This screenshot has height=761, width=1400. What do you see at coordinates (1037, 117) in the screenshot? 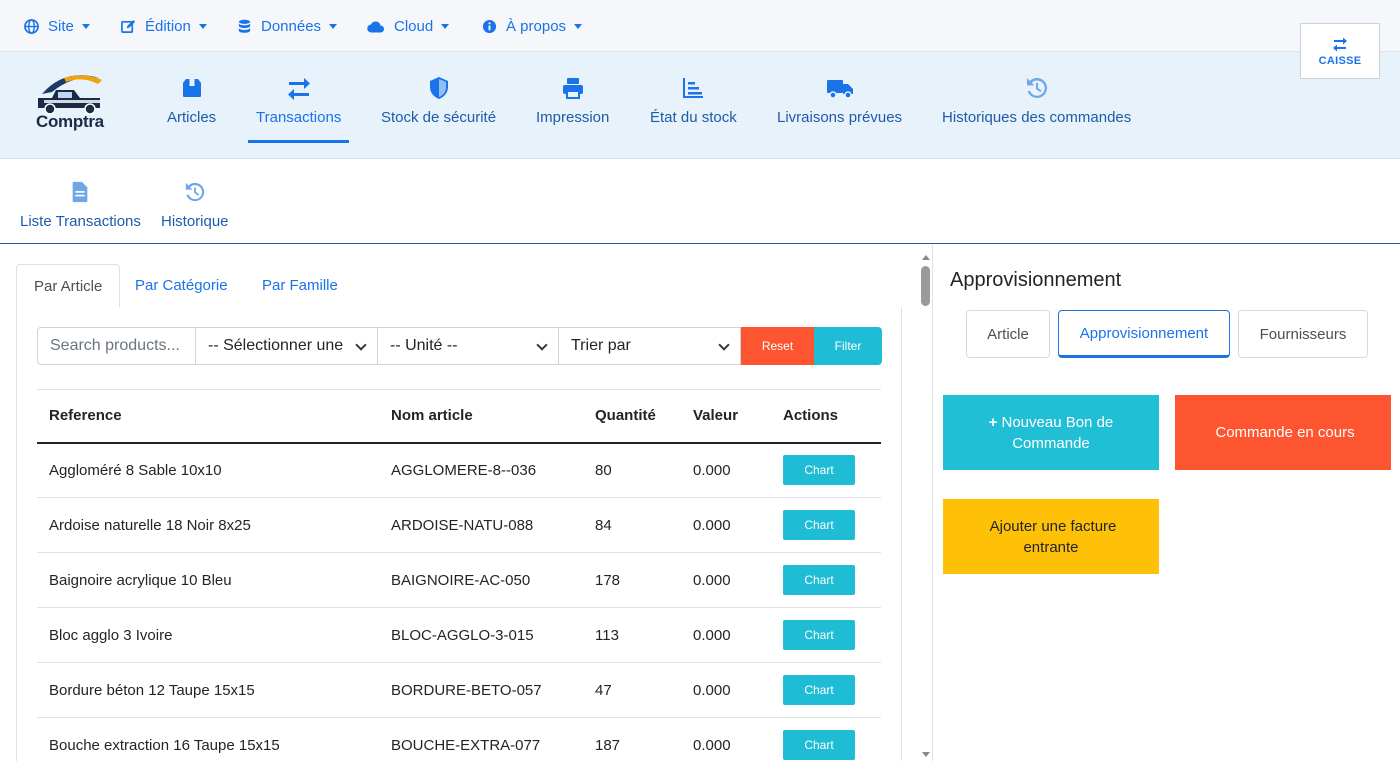
I see `nav-historiques-commandes-label: Historiques des commandes` at bounding box center [1037, 117].